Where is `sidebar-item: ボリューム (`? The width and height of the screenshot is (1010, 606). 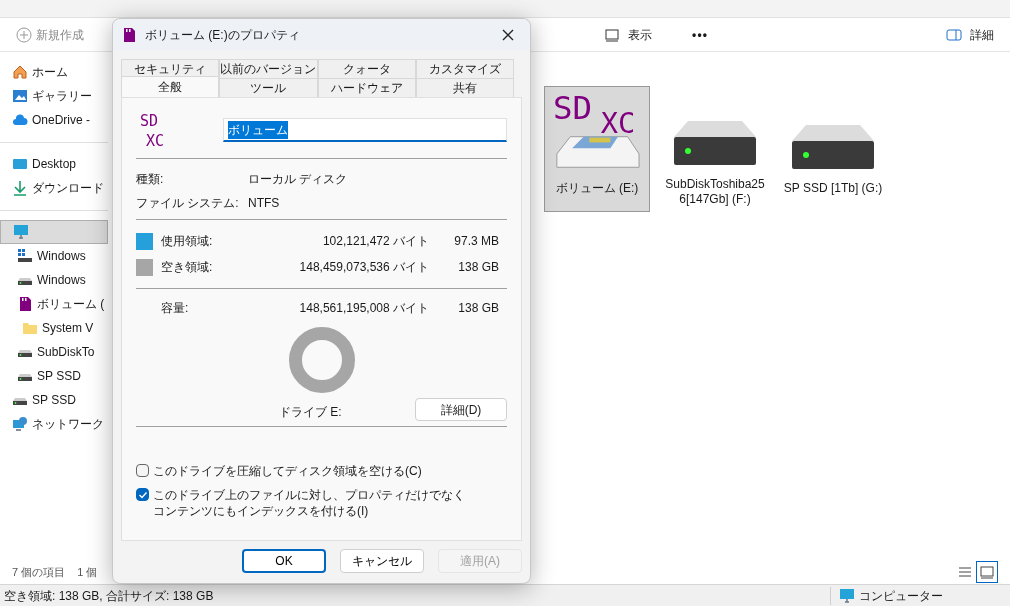
sidebar-item: ボリューム ( is located at coordinates (54, 304).